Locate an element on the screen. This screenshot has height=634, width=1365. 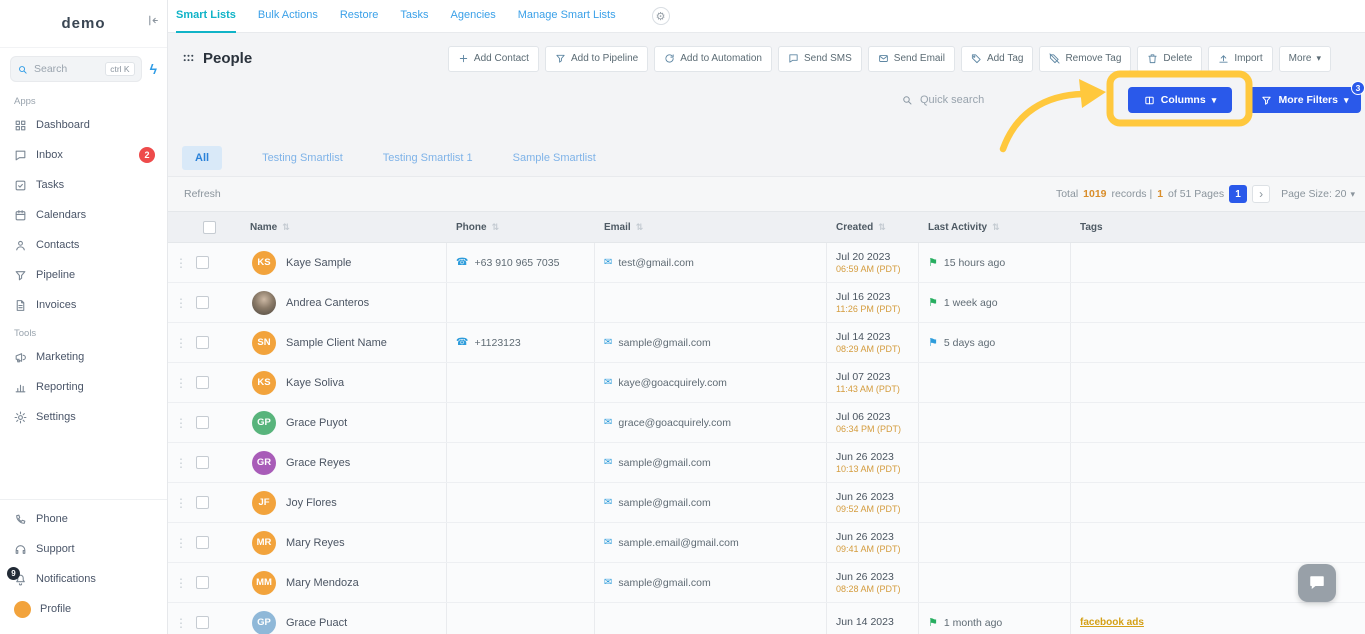
sidebar-item-calendars: Calendars is located at coordinates (83, 215).